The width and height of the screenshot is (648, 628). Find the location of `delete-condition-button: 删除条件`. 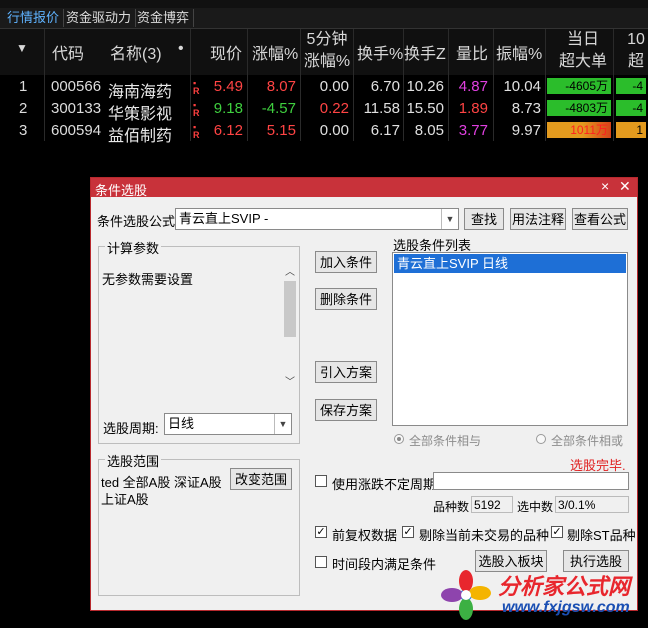

delete-condition-button: 删除条件 is located at coordinates (346, 299).